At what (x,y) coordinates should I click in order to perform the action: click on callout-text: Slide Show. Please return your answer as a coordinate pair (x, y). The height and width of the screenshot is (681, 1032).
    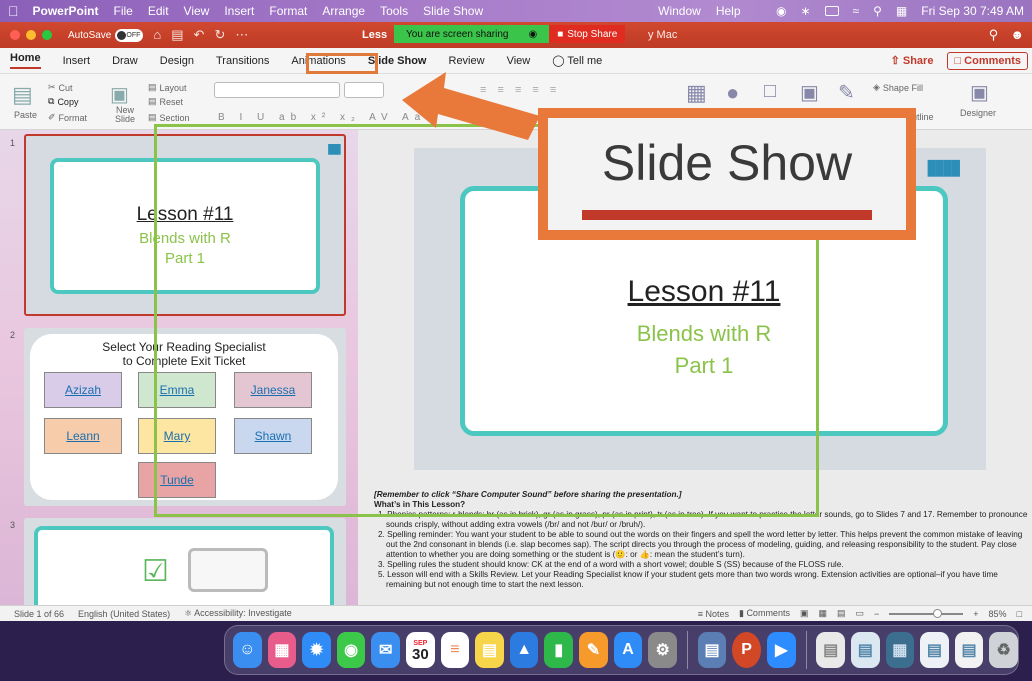
    Looking at the image, I should click on (727, 163).